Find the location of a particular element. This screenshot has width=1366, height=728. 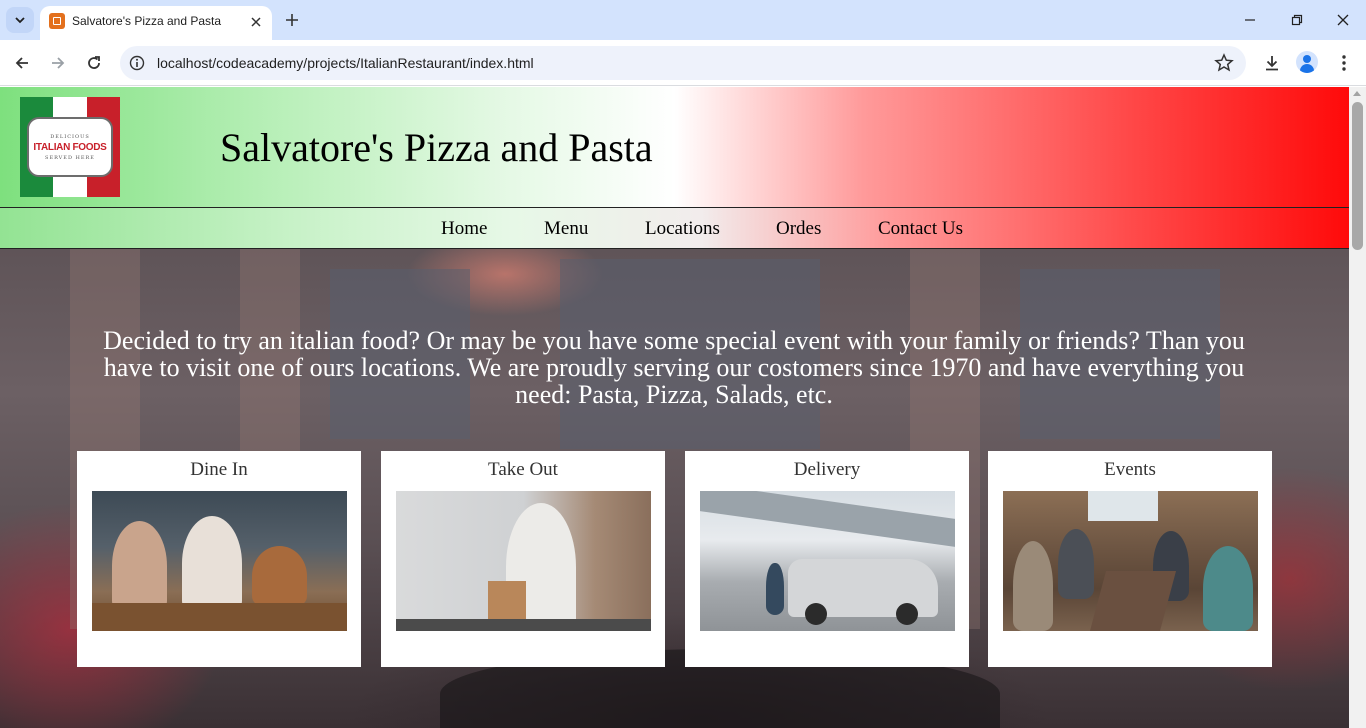

new-tab-button is located at coordinates (292, 20).